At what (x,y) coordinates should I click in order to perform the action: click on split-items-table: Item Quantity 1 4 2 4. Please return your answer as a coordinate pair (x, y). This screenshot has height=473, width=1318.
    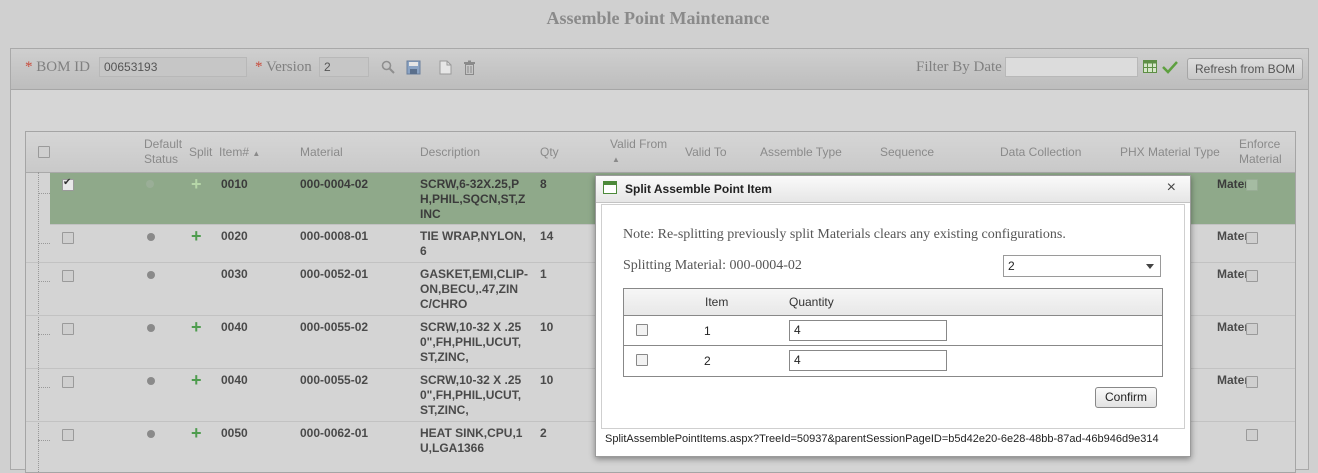
    Looking at the image, I should click on (893, 332).